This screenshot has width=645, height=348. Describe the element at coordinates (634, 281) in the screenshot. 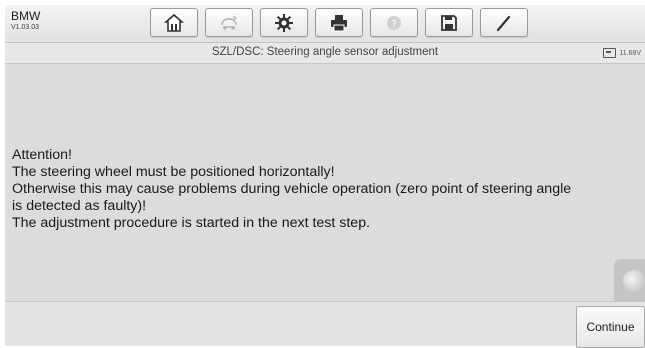

I see `assist-knob-icon` at that location.